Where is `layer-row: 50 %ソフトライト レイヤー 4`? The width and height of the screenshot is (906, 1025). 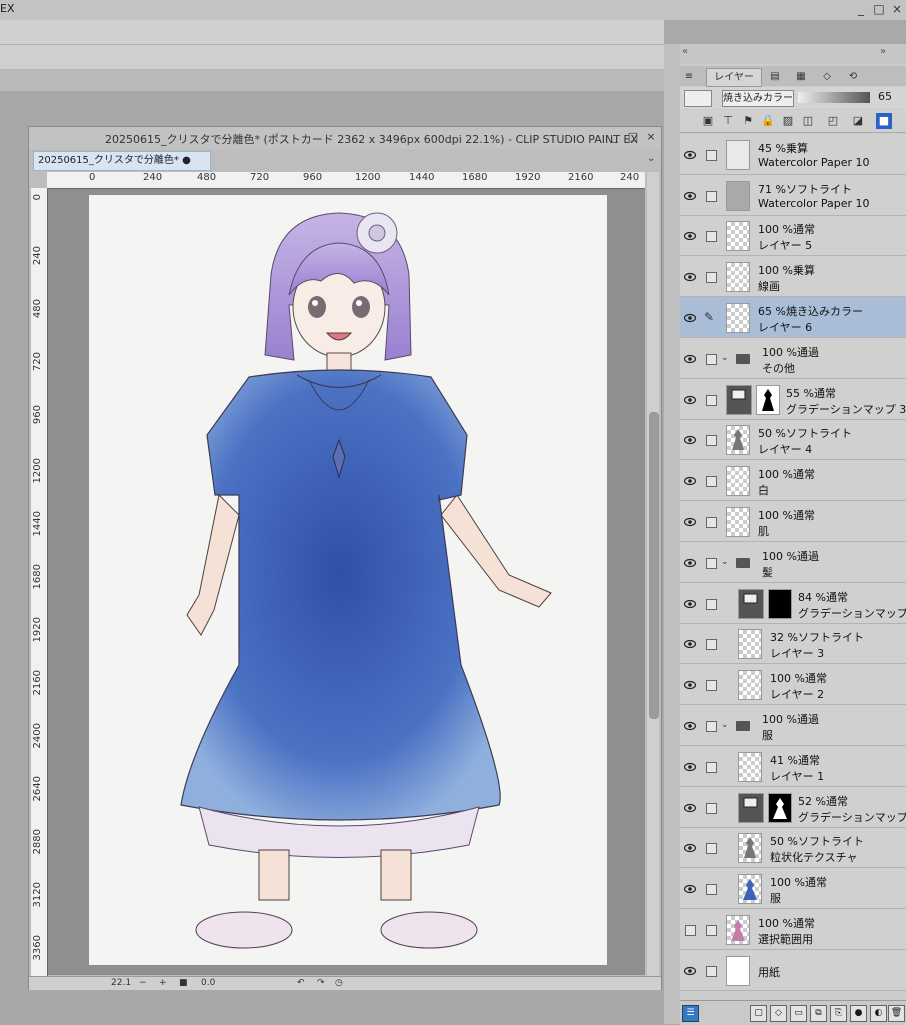 layer-row: 50 %ソフトライト レイヤー 4 is located at coordinates (793, 440).